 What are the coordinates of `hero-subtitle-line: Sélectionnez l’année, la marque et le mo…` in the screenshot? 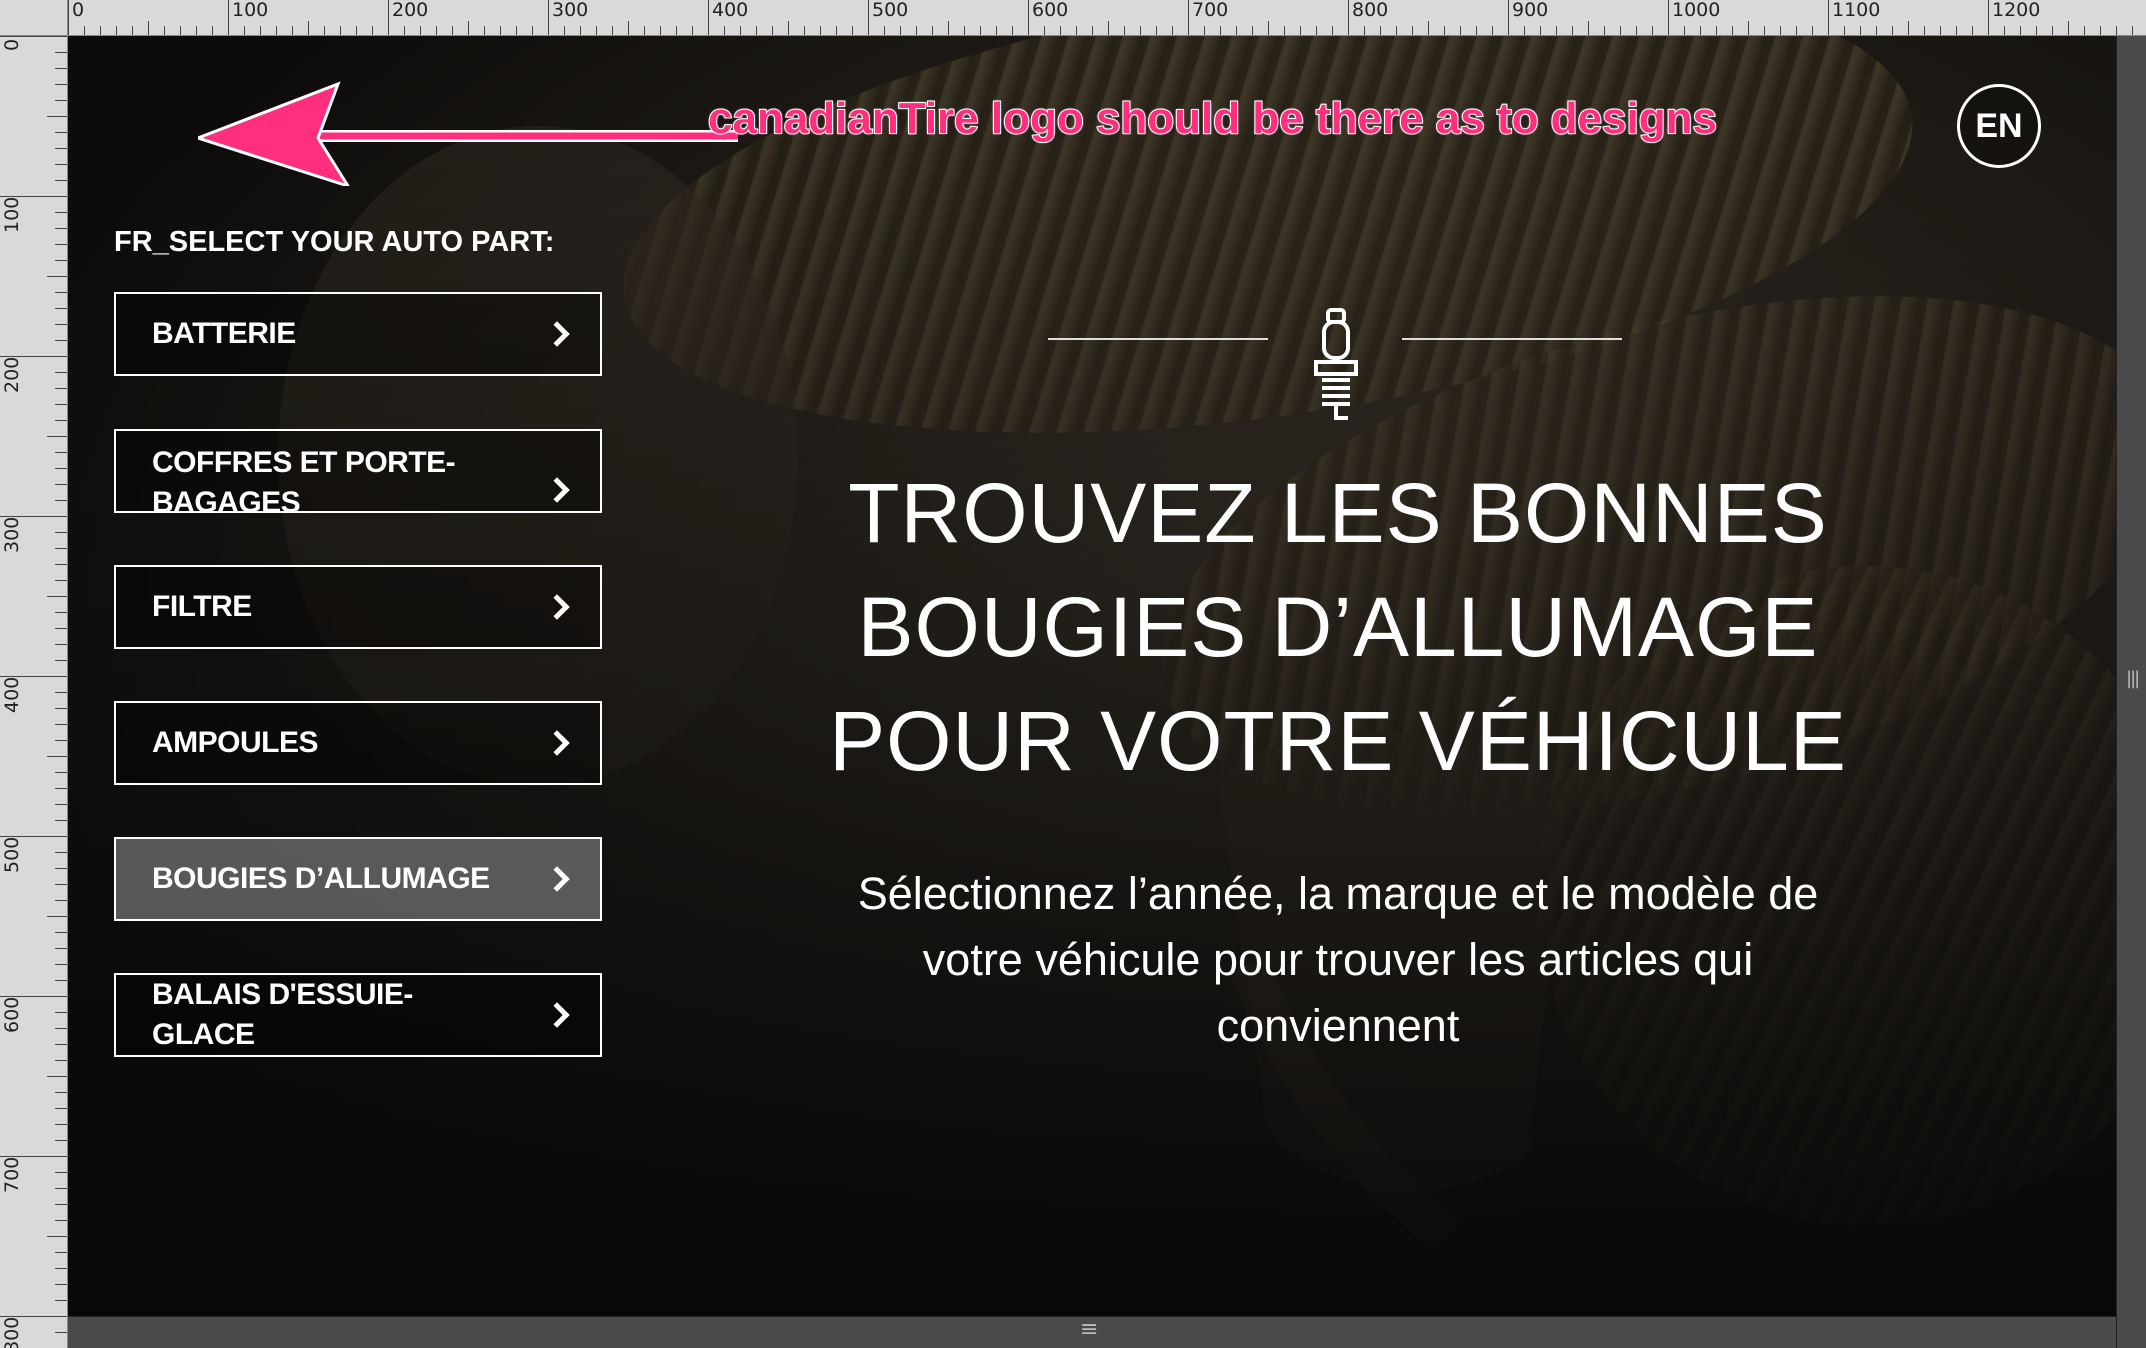 It's located at (1338, 893).